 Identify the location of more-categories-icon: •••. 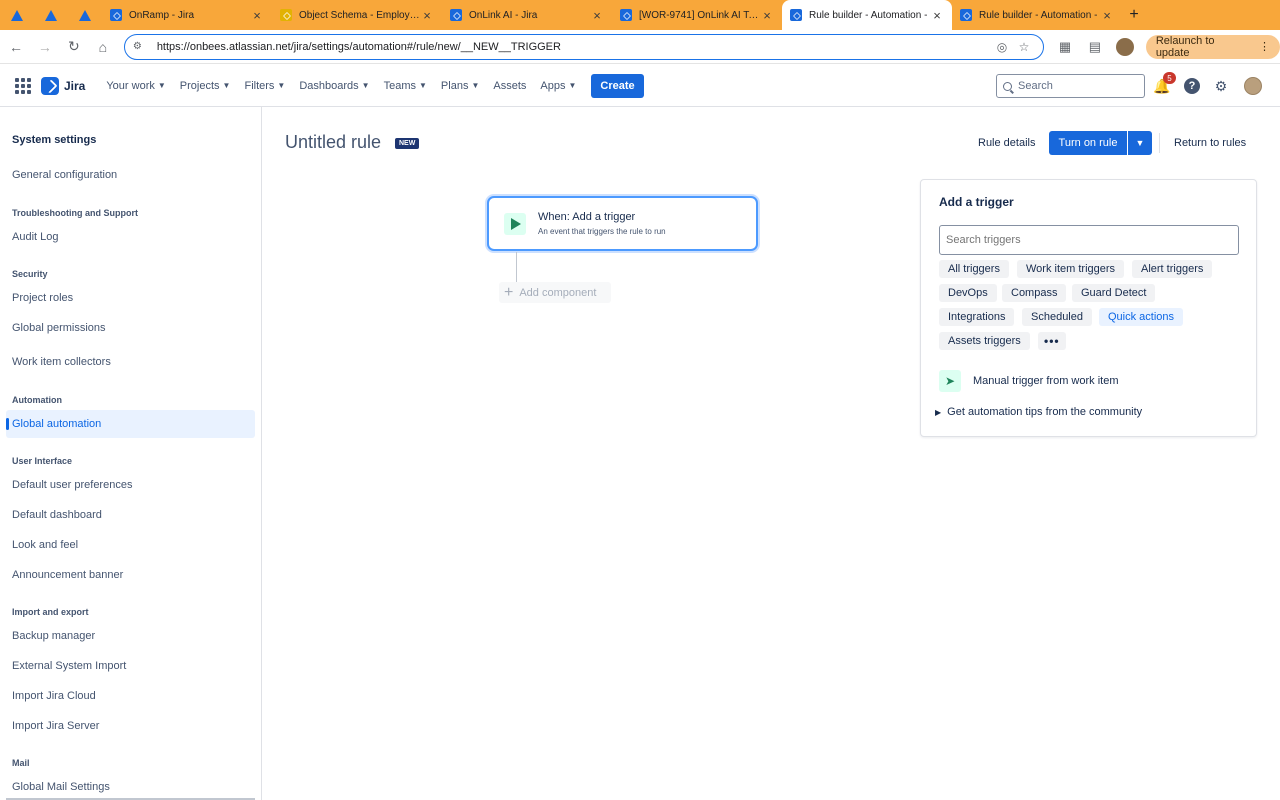
(1052, 341).